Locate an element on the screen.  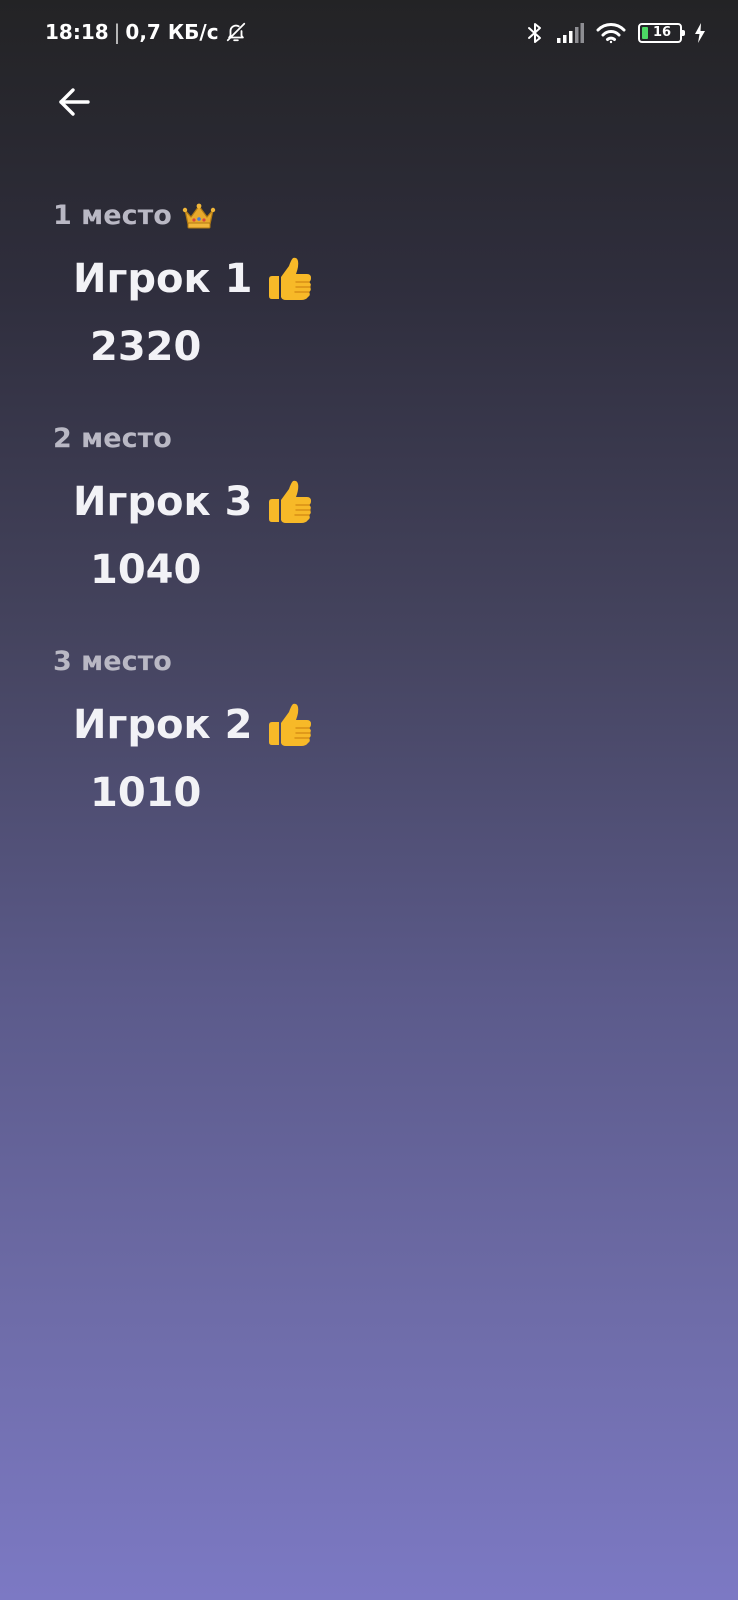
player-name-text: Игрок 2 is located at coordinates (163, 725).